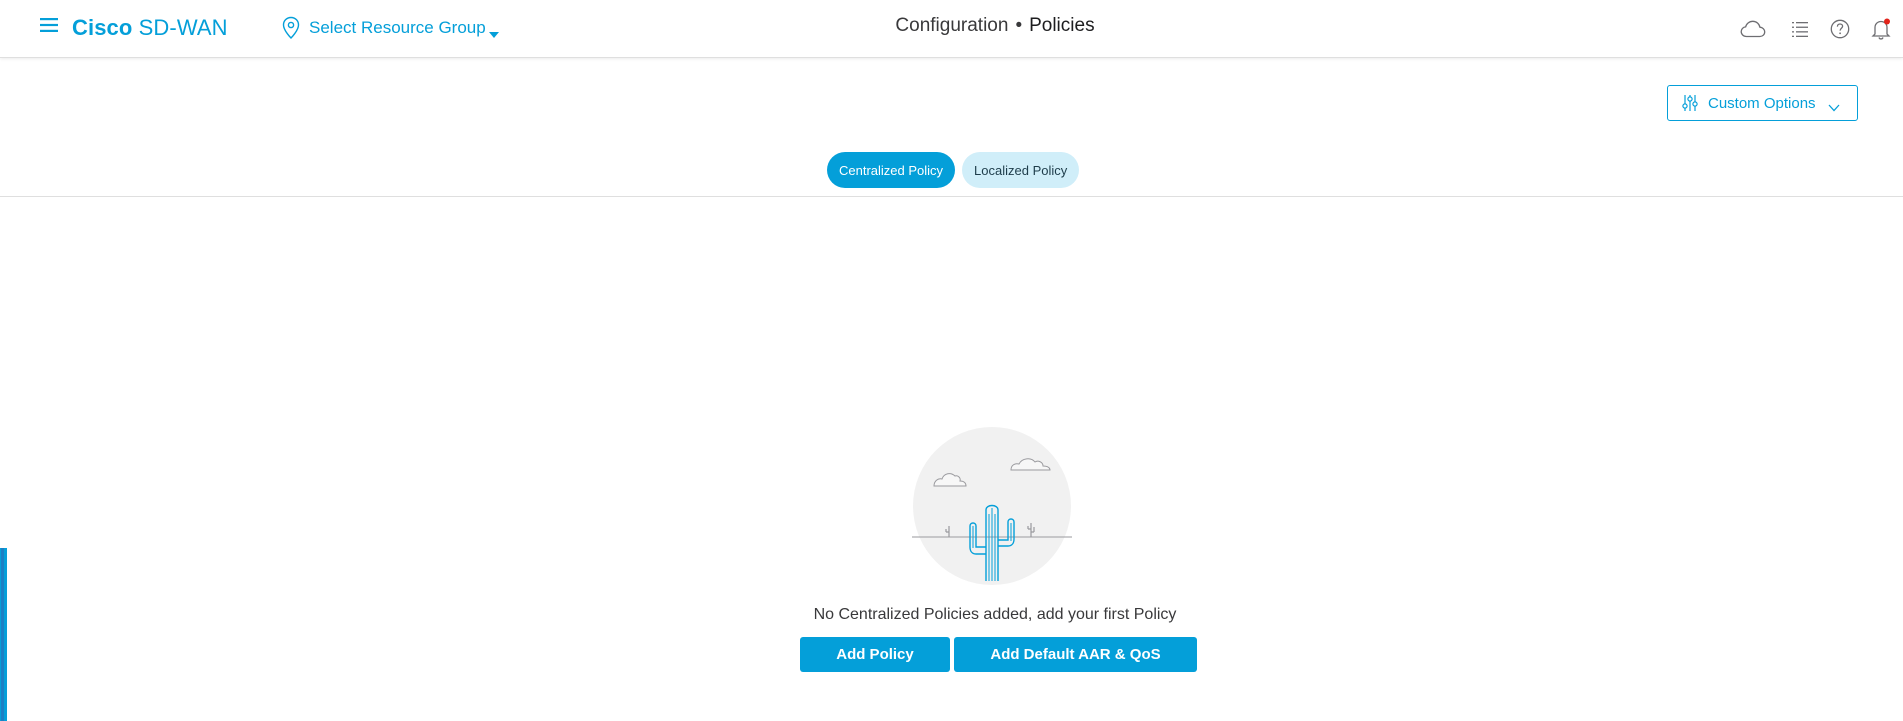  What do you see at coordinates (891, 170) in the screenshot?
I see `tab-centralized-policy: Centralized Policy` at bounding box center [891, 170].